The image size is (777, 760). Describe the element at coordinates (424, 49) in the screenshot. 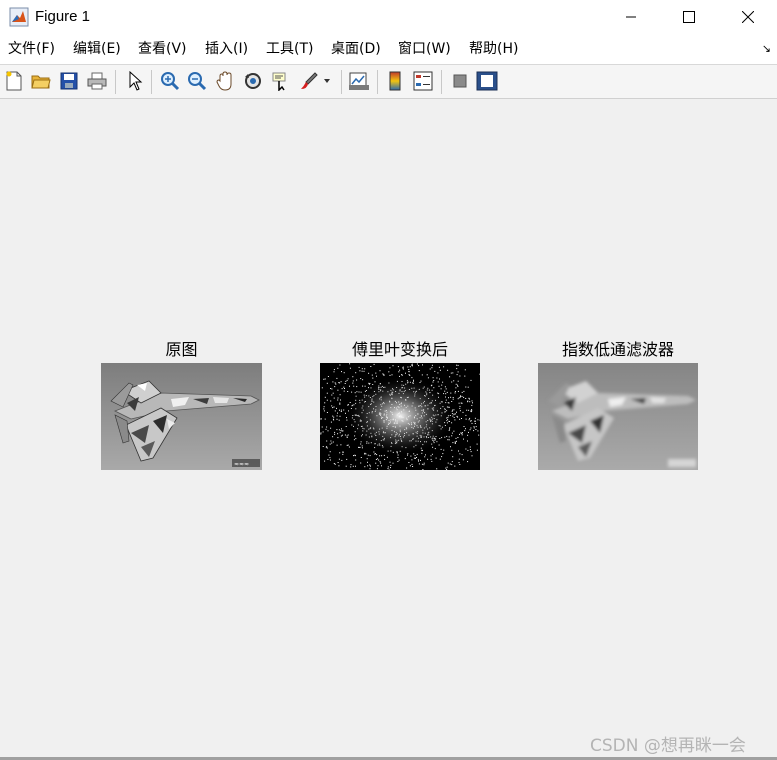

I see `menu-window: 窗口(W)` at that location.